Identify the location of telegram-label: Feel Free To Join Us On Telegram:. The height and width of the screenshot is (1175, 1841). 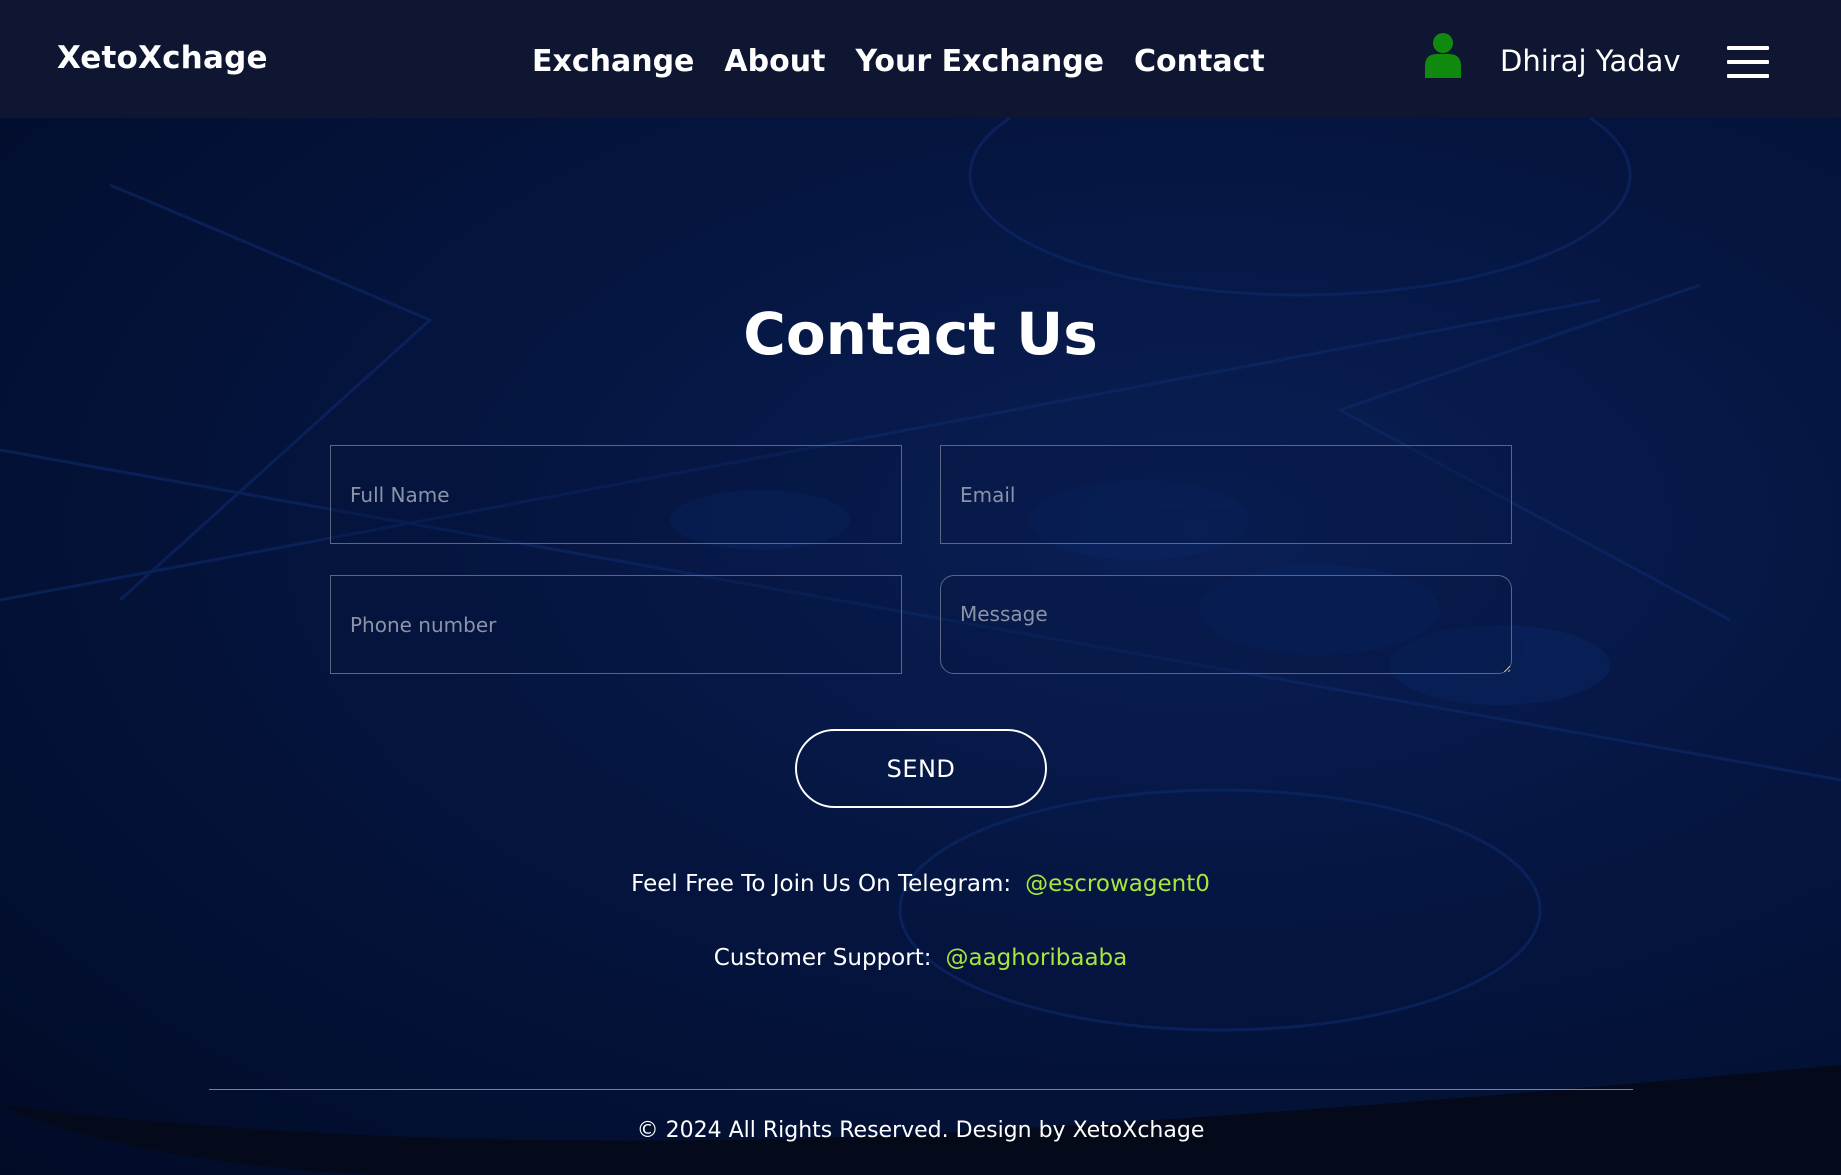
(821, 884).